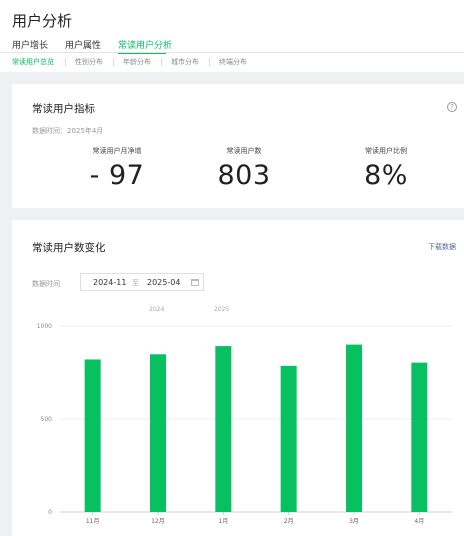 The image size is (464, 536). I want to click on x-tick-label: 4月, so click(419, 521).